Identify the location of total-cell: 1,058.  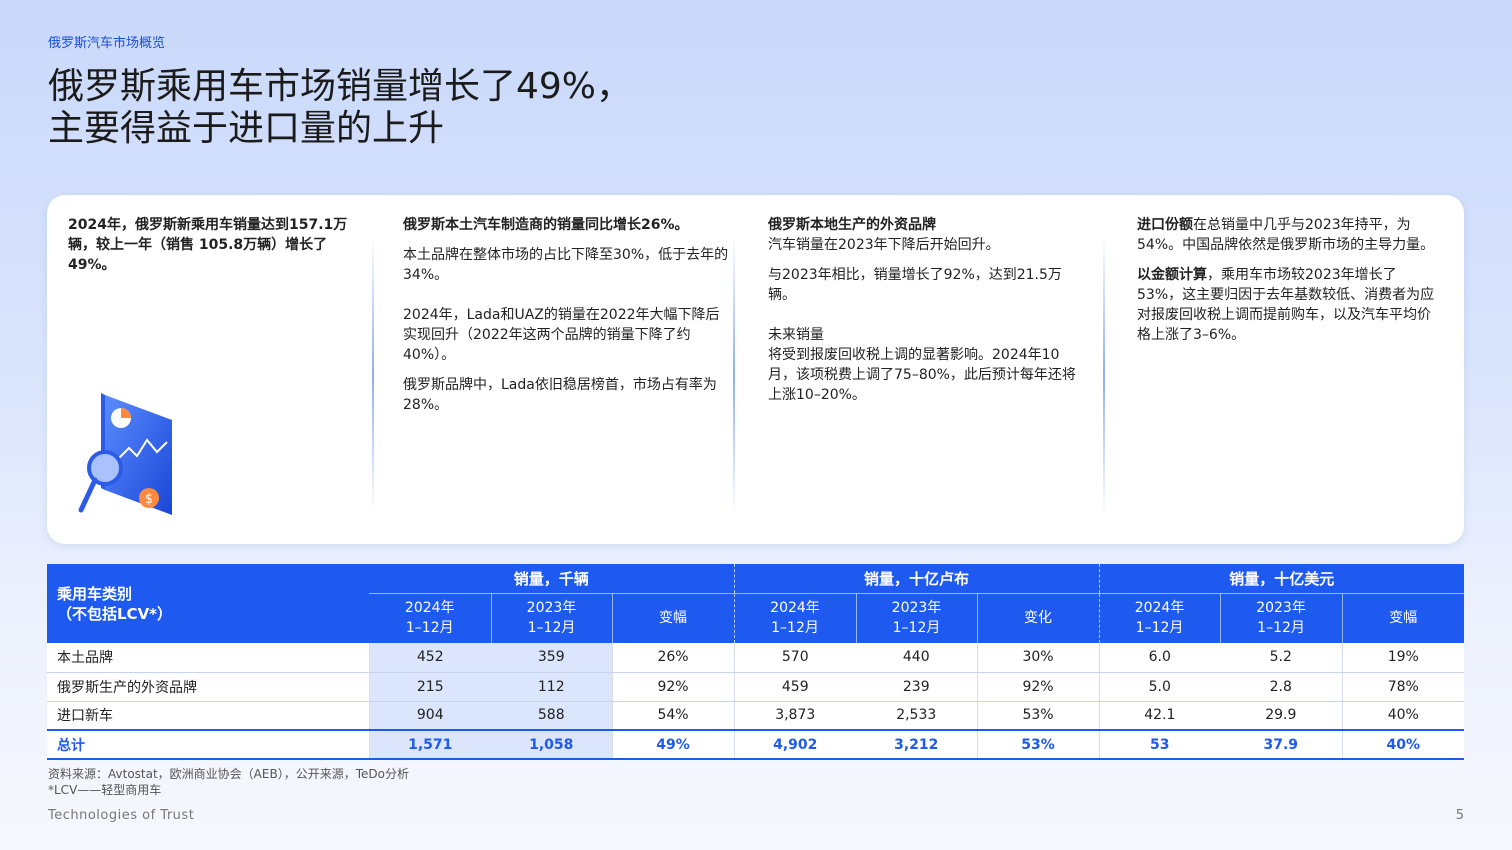
(552, 744).